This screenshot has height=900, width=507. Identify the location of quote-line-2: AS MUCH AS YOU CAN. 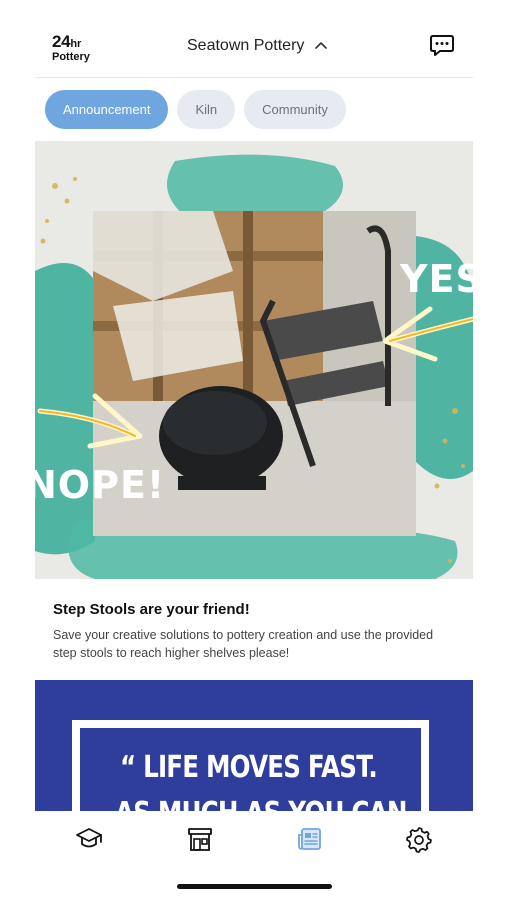
(261, 803).